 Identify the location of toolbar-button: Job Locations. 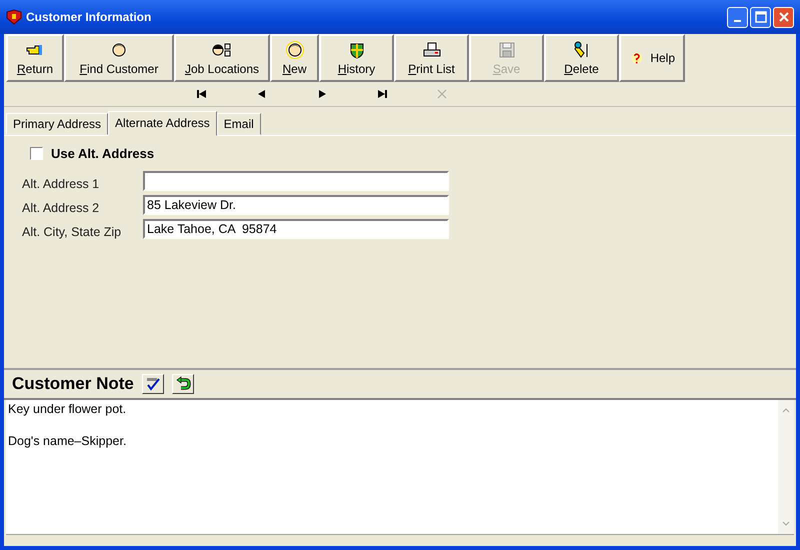
(222, 58).